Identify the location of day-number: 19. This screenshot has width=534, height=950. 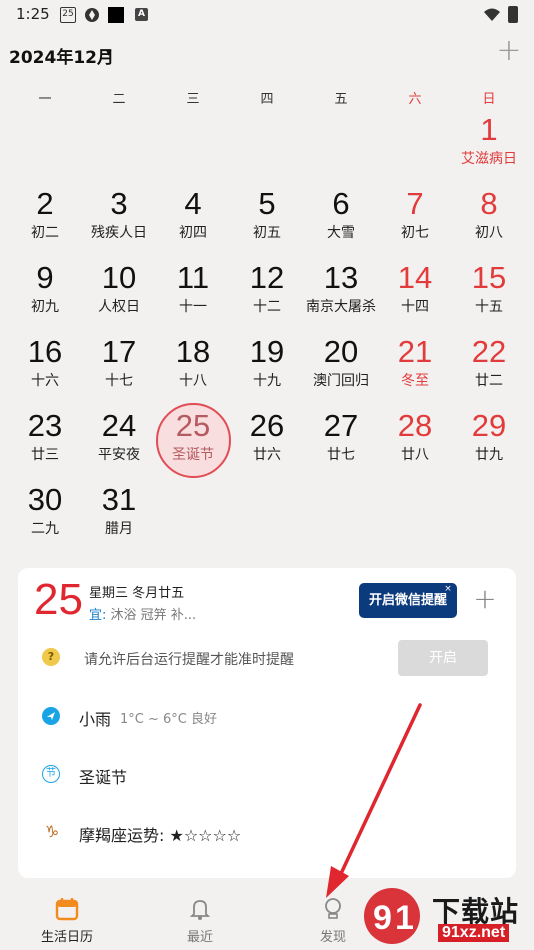
(267, 351).